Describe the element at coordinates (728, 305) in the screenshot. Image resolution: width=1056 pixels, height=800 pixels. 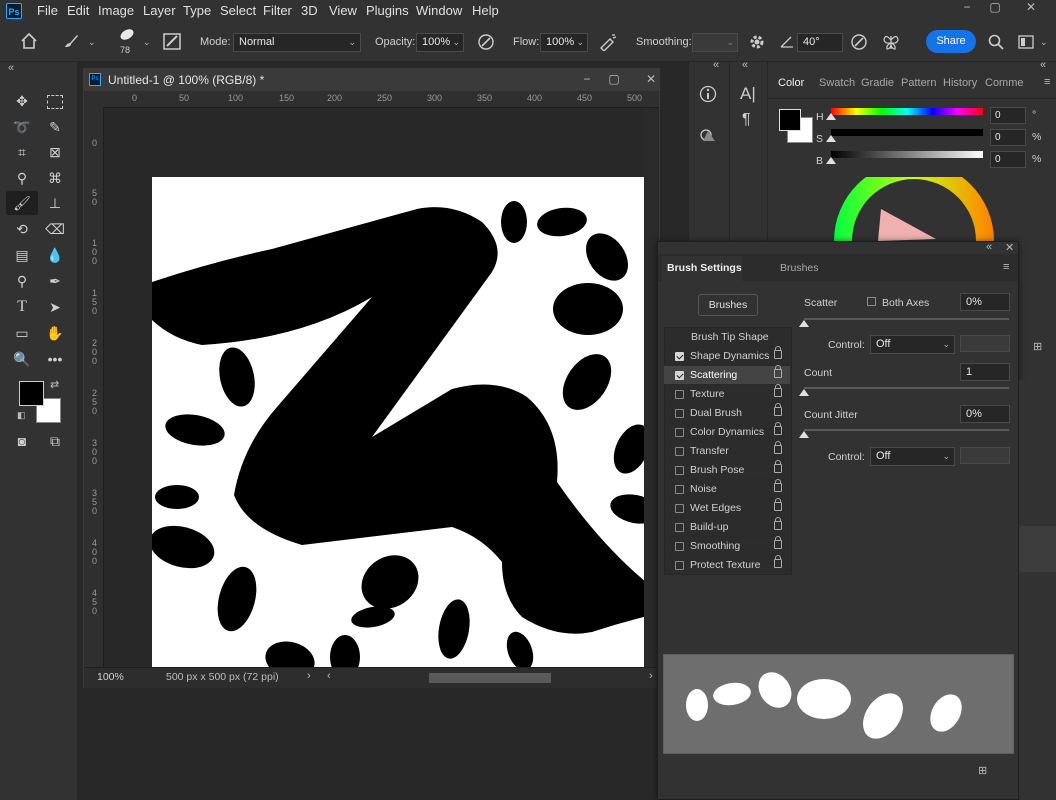
I see `brushes-button: Brushes` at that location.